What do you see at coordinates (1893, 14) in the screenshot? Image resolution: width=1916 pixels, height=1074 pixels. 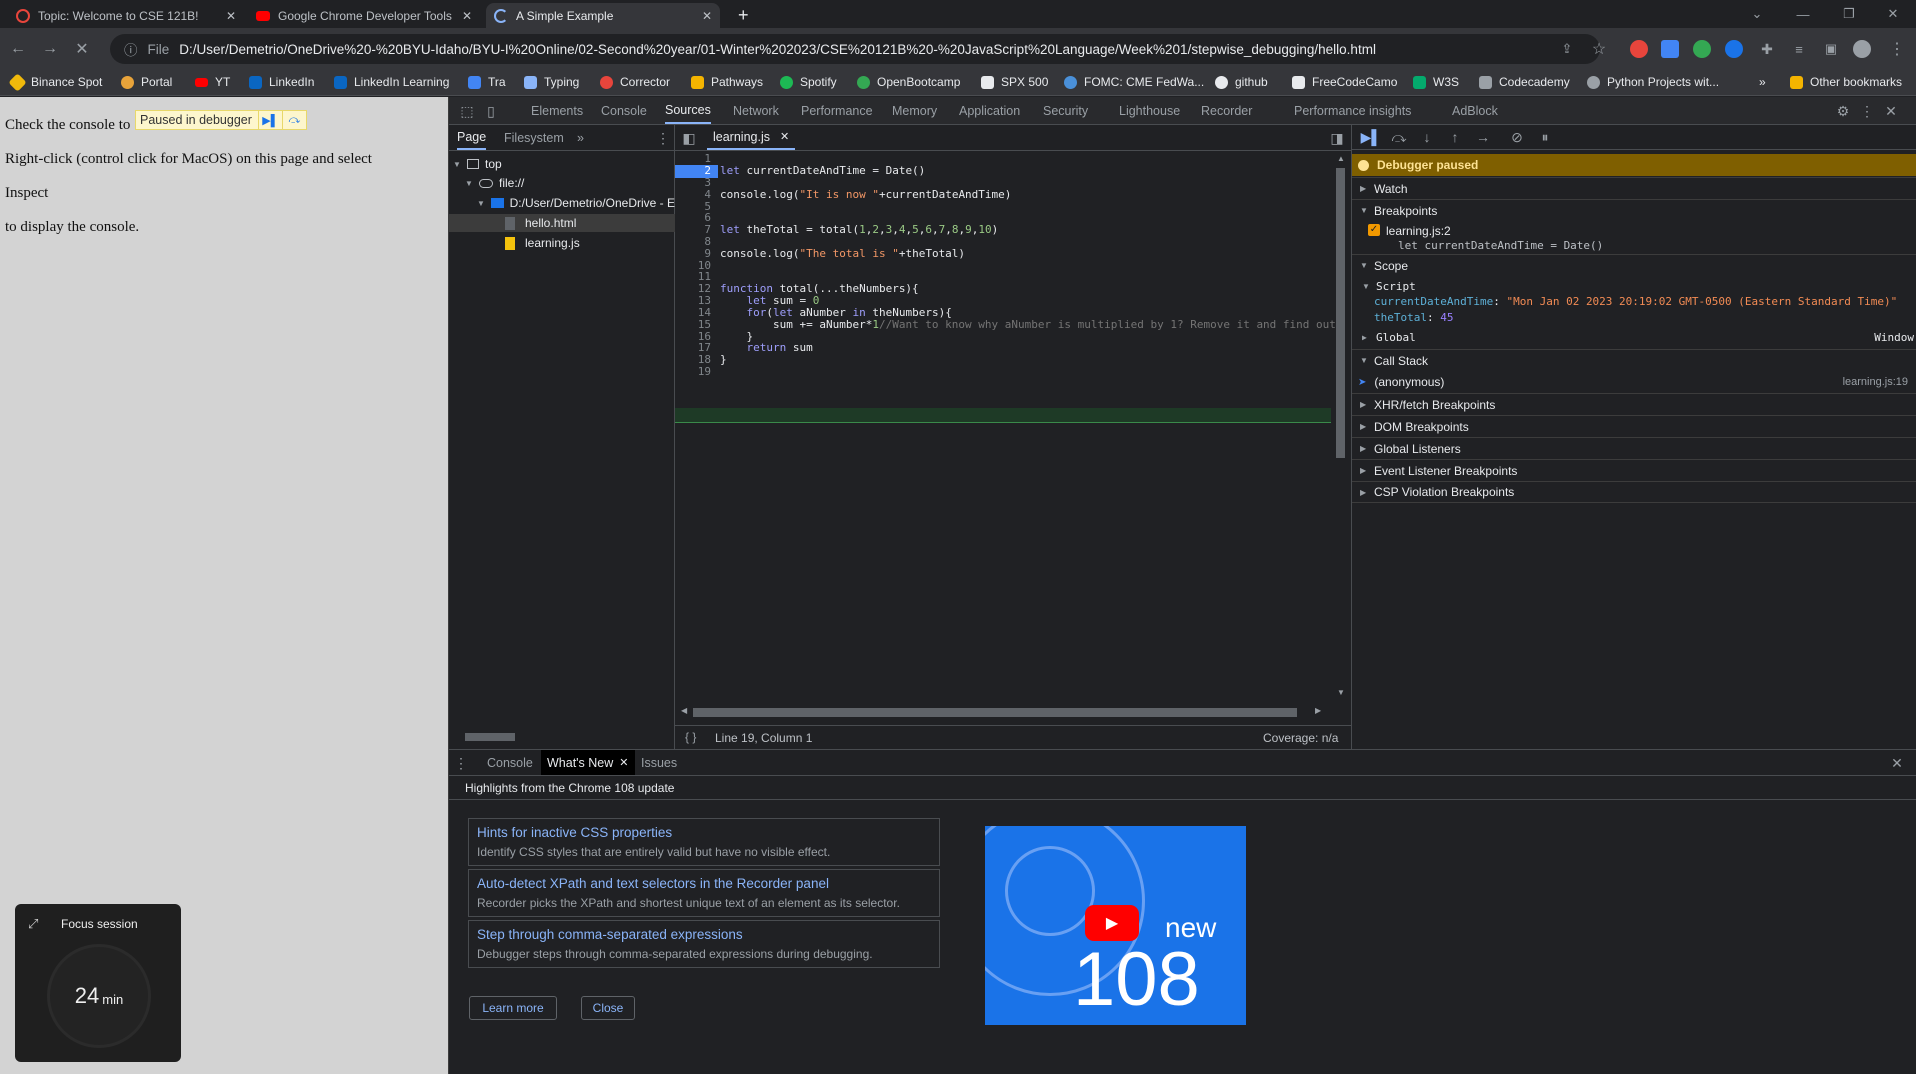 I see `close-window-icon: ✕` at bounding box center [1893, 14].